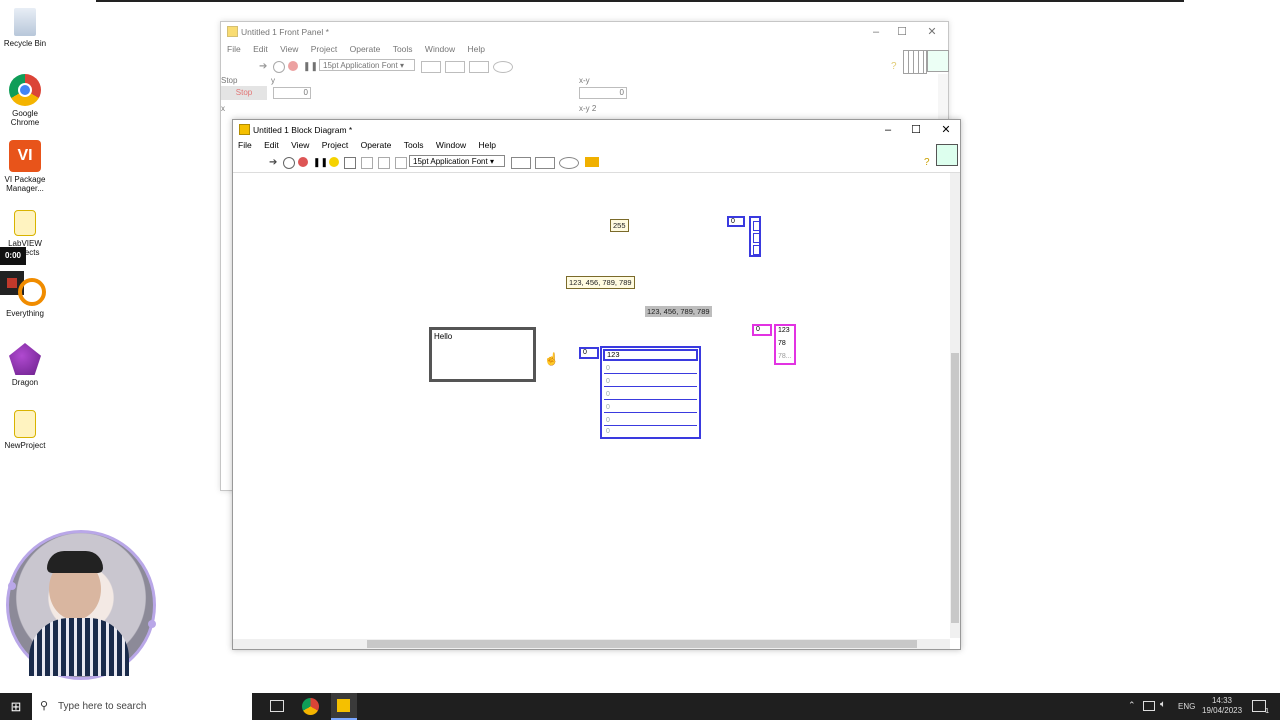 This screenshot has width=1280, height=720. Describe the element at coordinates (600, 282) in the screenshot. I see `string-constant: 123, 456, 789, 789` at that location.